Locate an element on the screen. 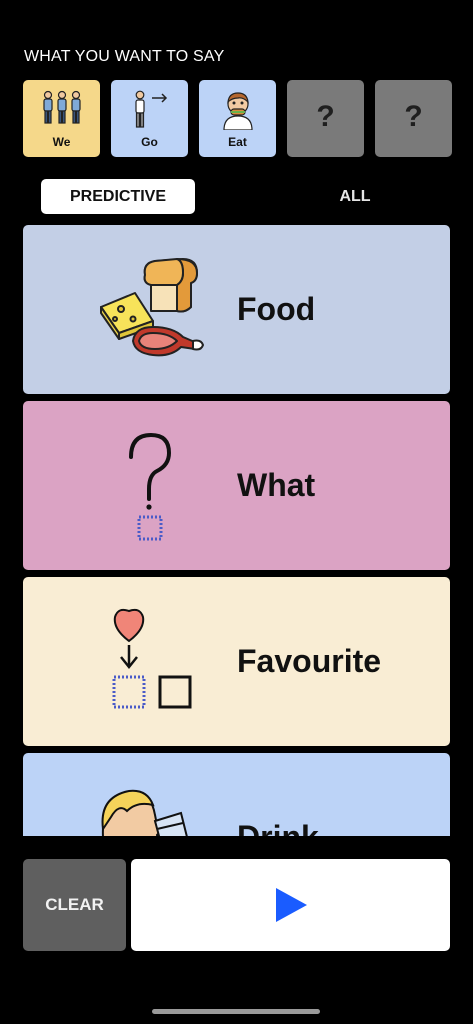 This screenshot has height=1024, width=473. sentence-tile-label: Eat is located at coordinates (237, 142).